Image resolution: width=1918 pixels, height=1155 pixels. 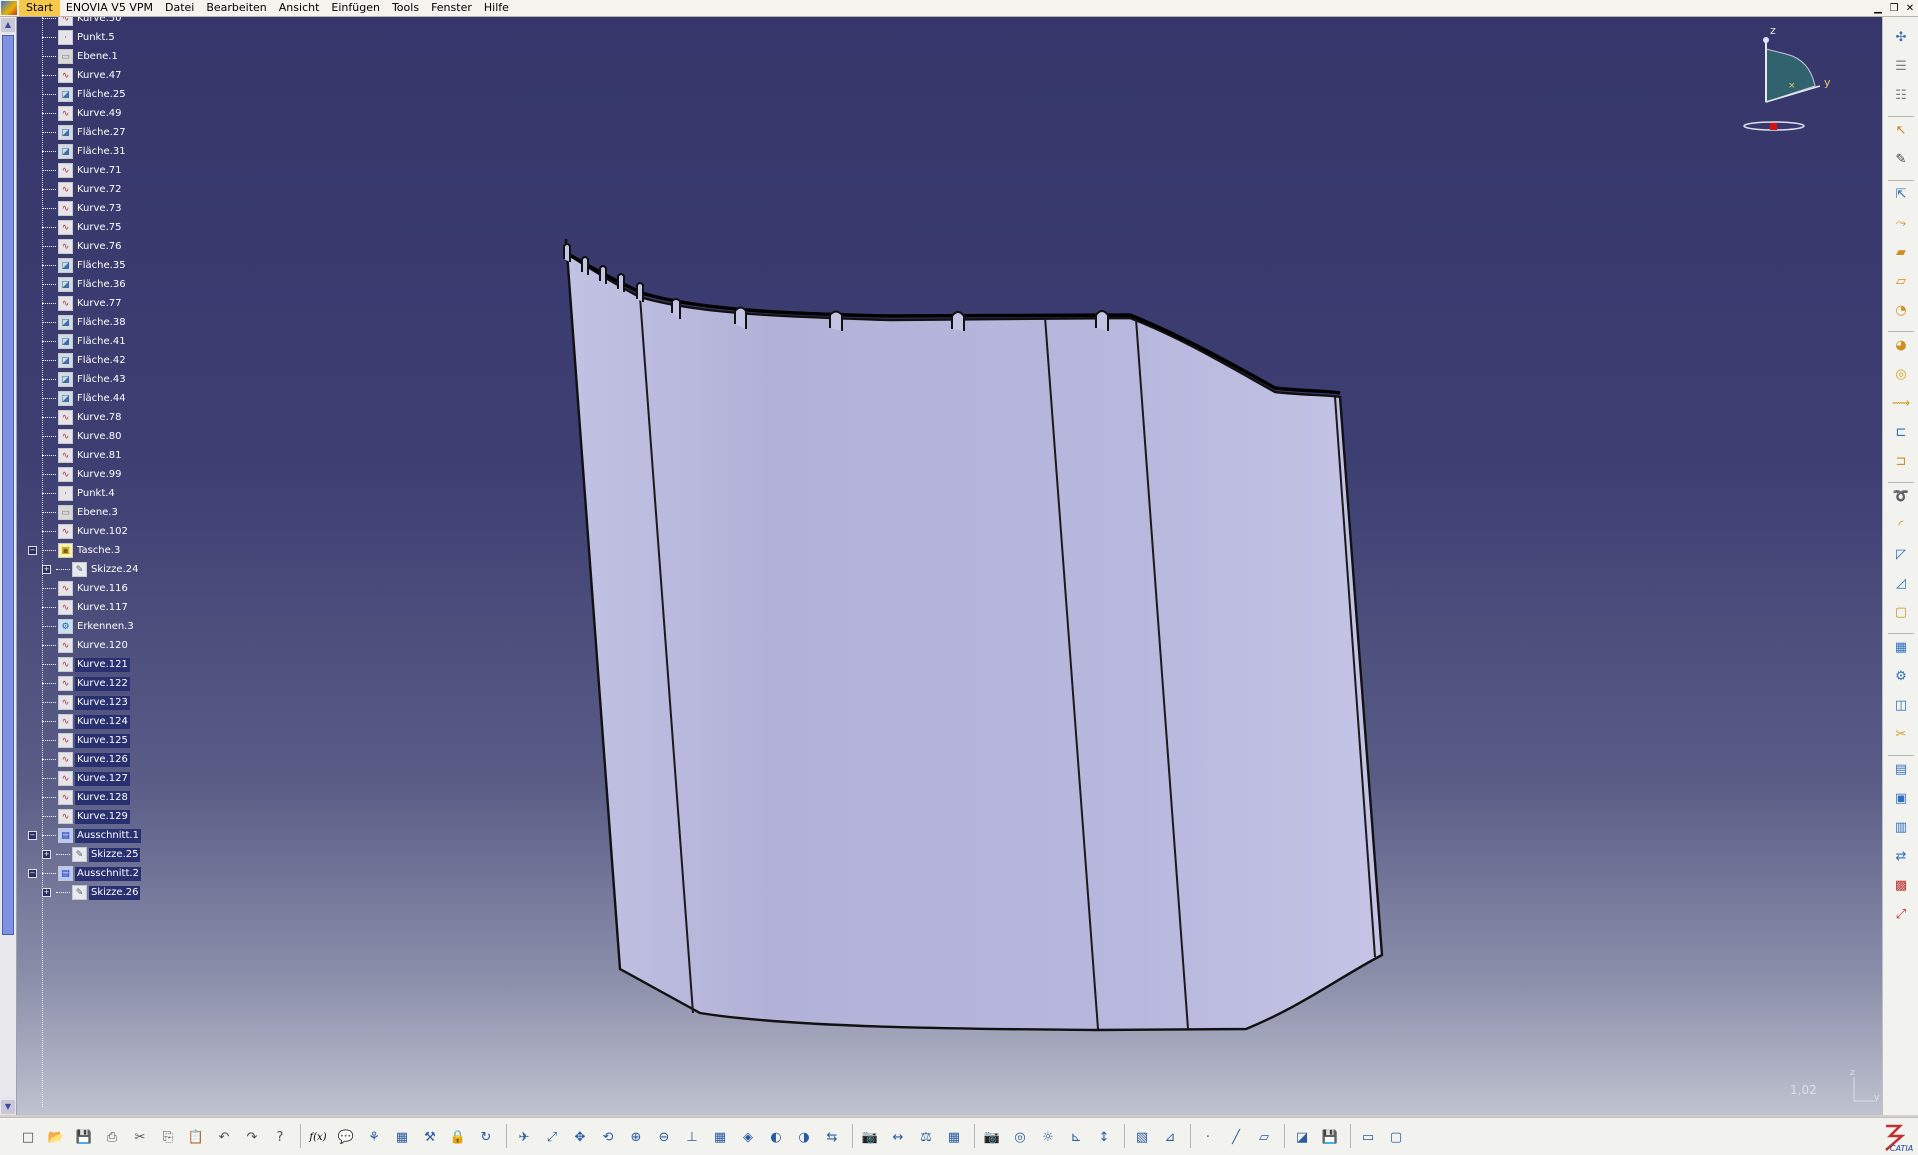 I want to click on sew-surface-icon: ▥, so click(x=1901, y=827).